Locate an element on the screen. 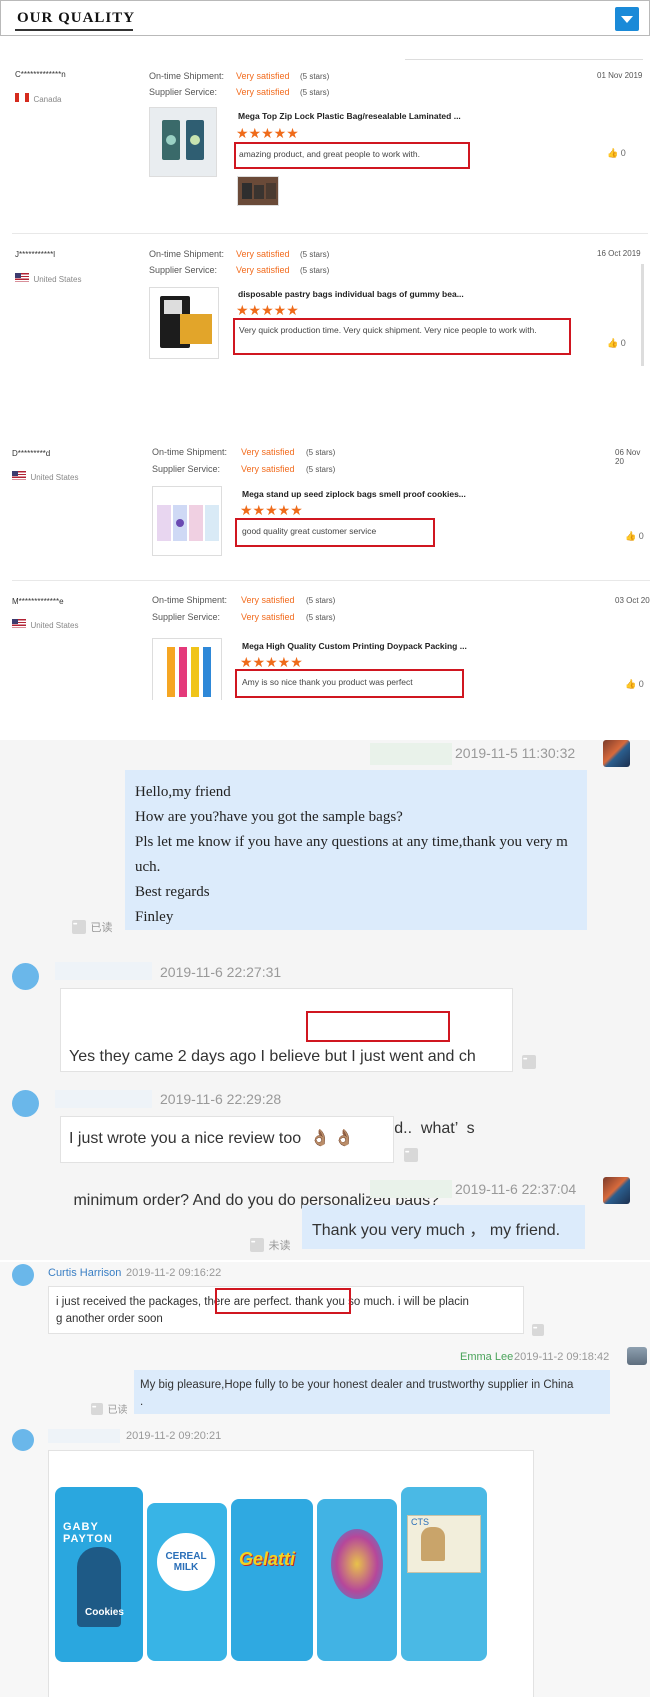 This screenshot has width=650, height=1698. message-timestamp: 2019-11-2 09:20:21 is located at coordinates (174, 1436).